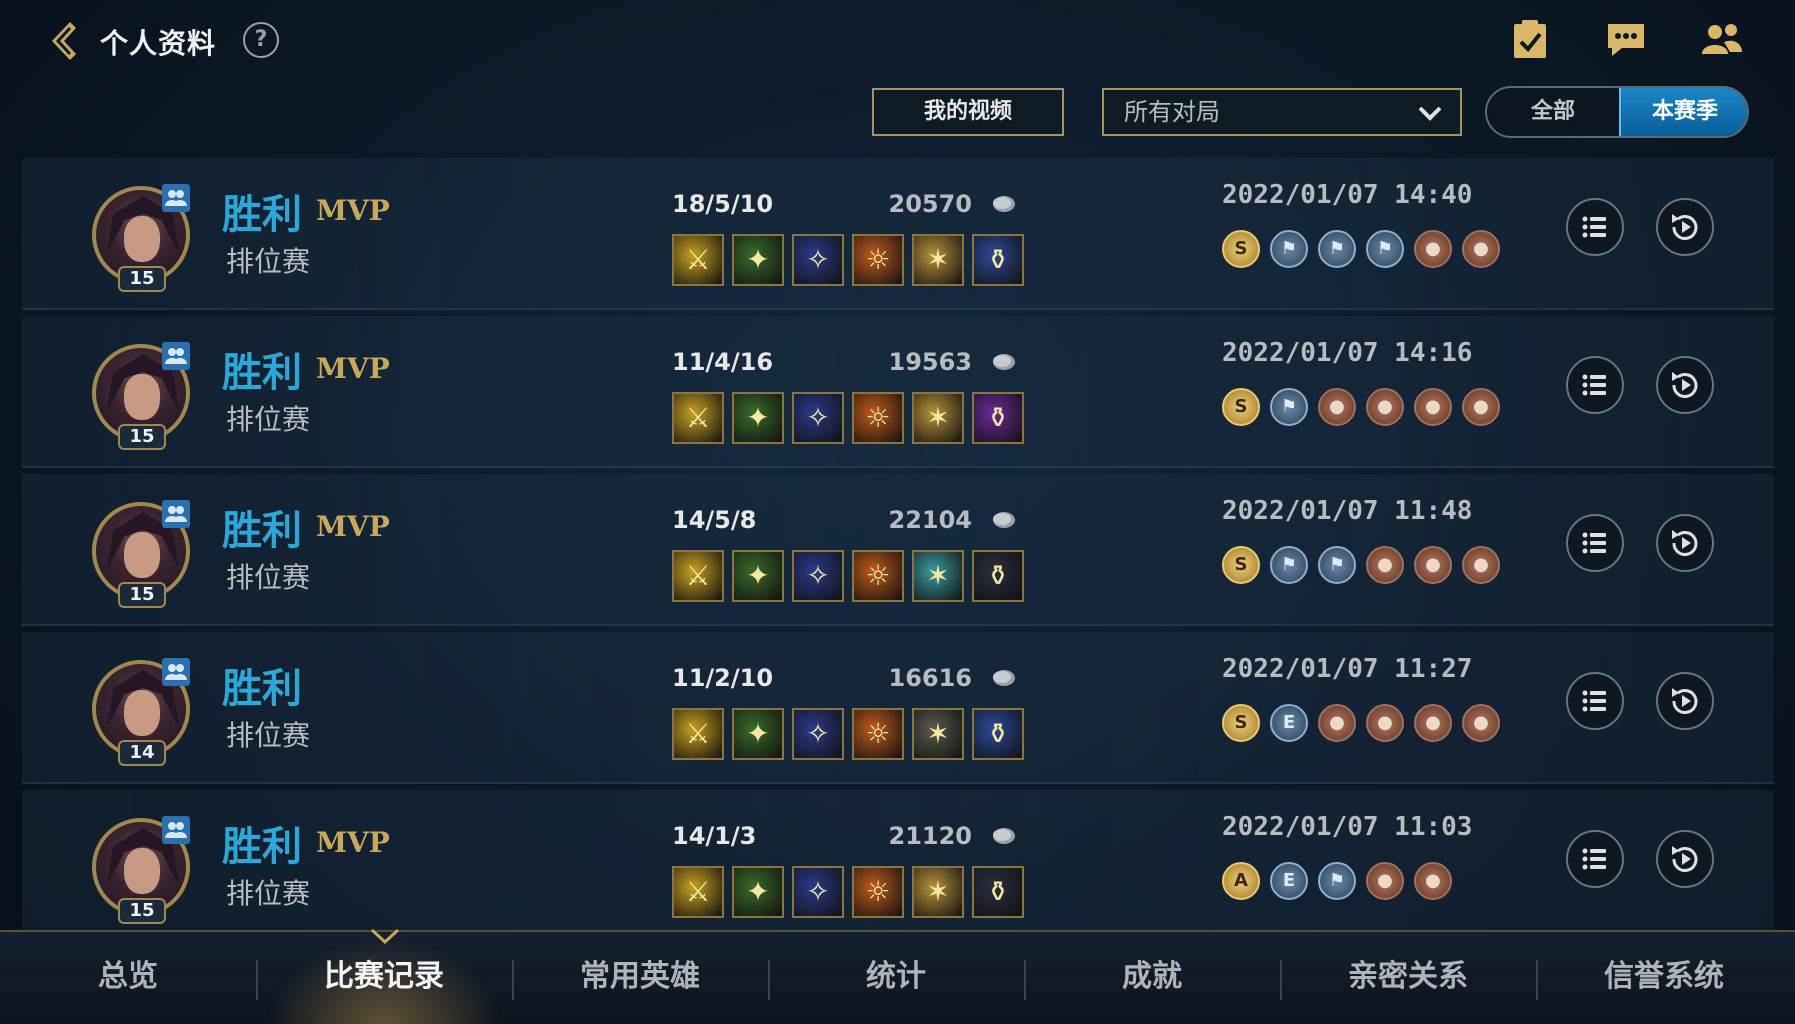  I want to click on my-videos-button: 我的视频, so click(968, 112).